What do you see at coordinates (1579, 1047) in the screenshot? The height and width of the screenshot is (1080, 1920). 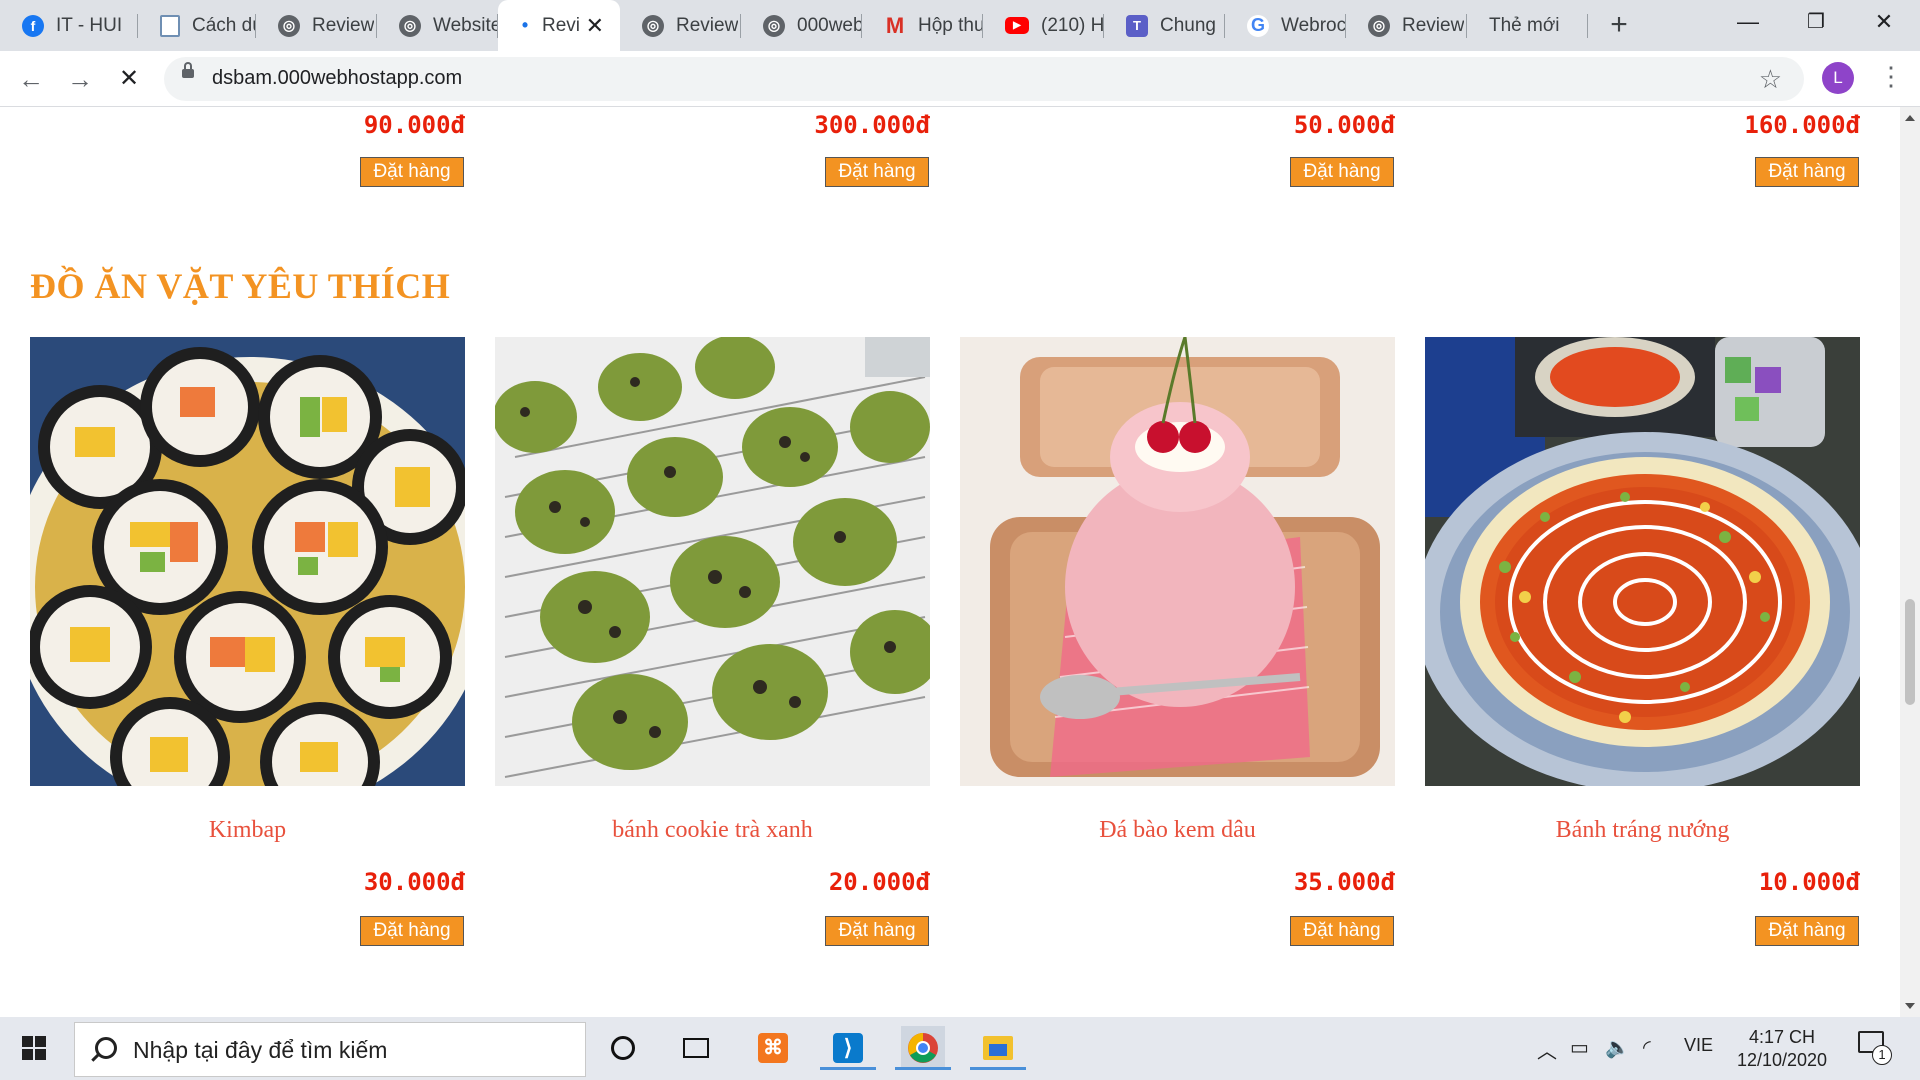 I see `battery-icon: ▭` at bounding box center [1579, 1047].